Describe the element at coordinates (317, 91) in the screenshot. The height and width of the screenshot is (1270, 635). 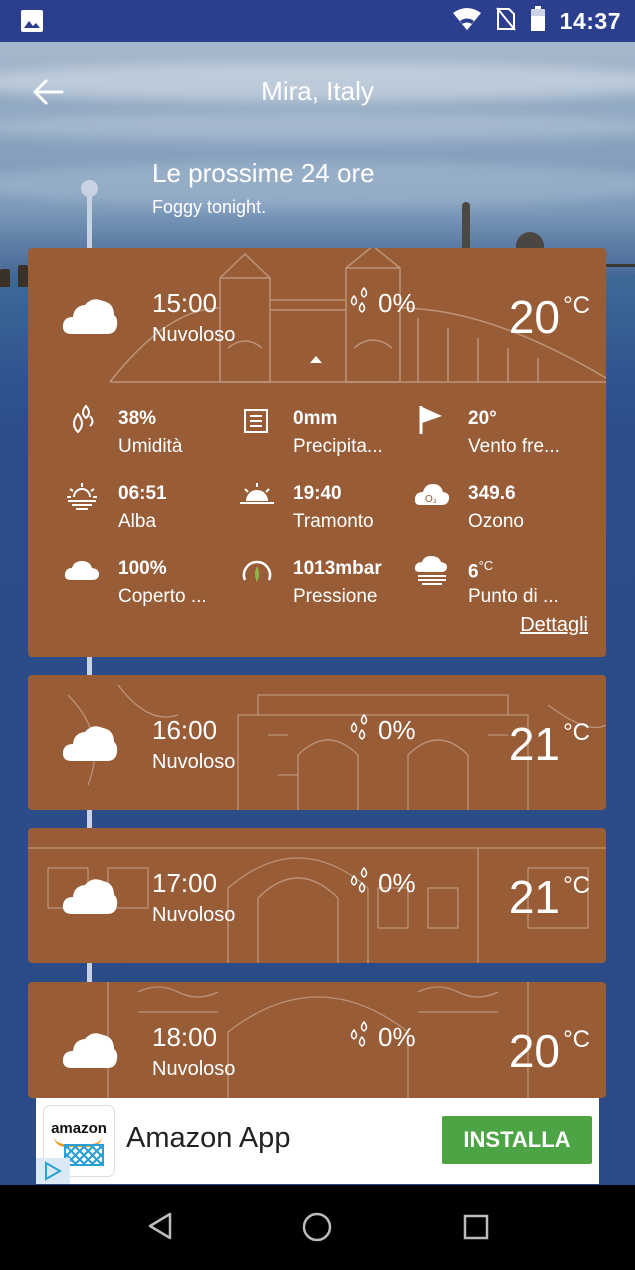
I see `location-title: Mira, Italy` at that location.